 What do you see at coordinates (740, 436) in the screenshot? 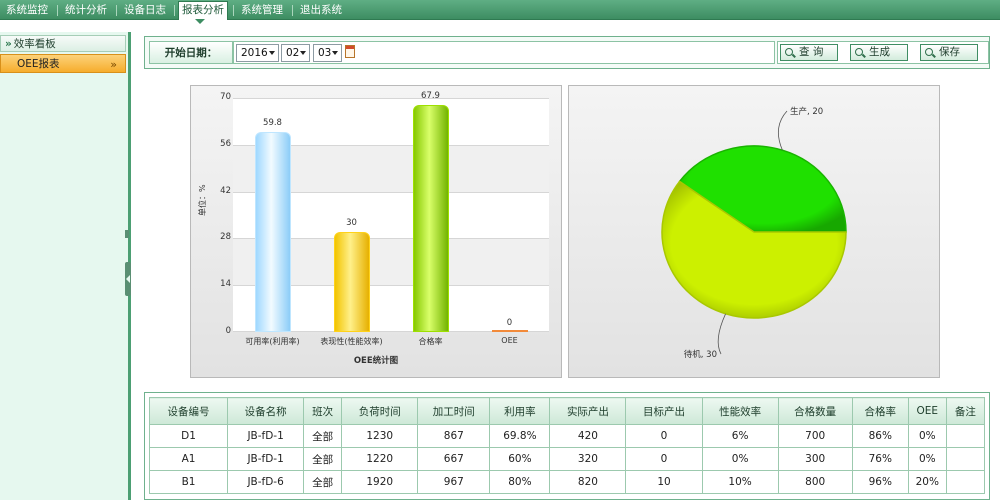
I see `table-cell: 6%` at bounding box center [740, 436].